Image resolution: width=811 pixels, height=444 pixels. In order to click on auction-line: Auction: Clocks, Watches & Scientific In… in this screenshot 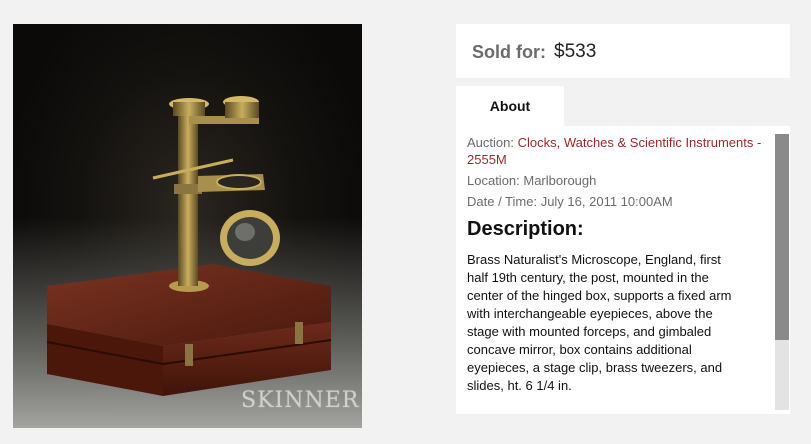, I will do `click(615, 151)`.